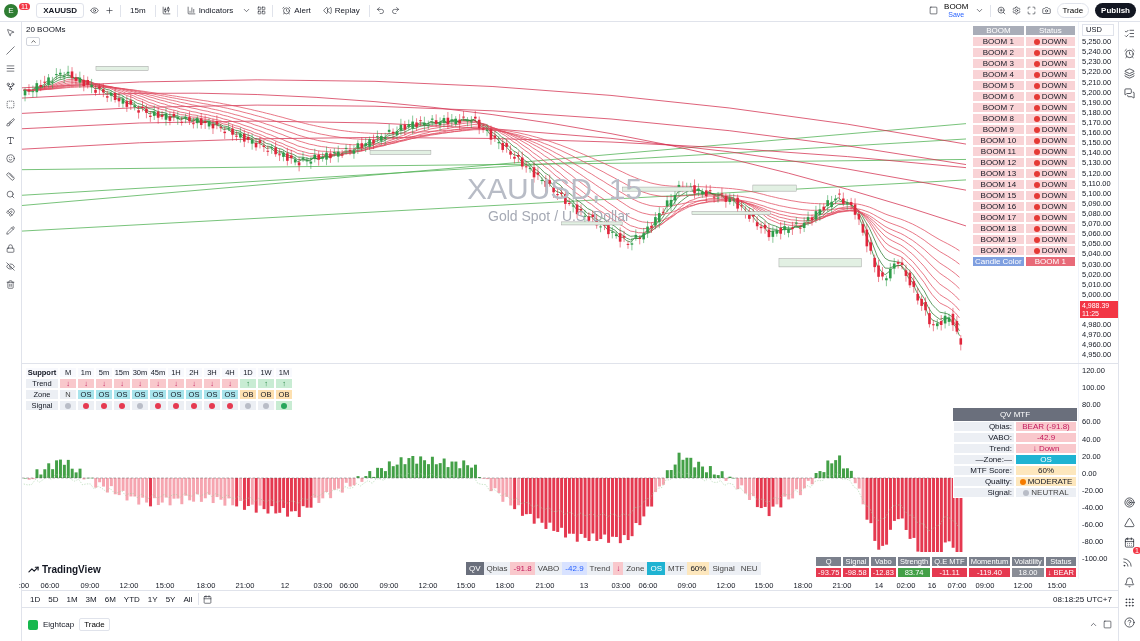 The image size is (1140, 641). What do you see at coordinates (1046, 470) in the screenshot?
I see `table-cell: 60%` at bounding box center [1046, 470].